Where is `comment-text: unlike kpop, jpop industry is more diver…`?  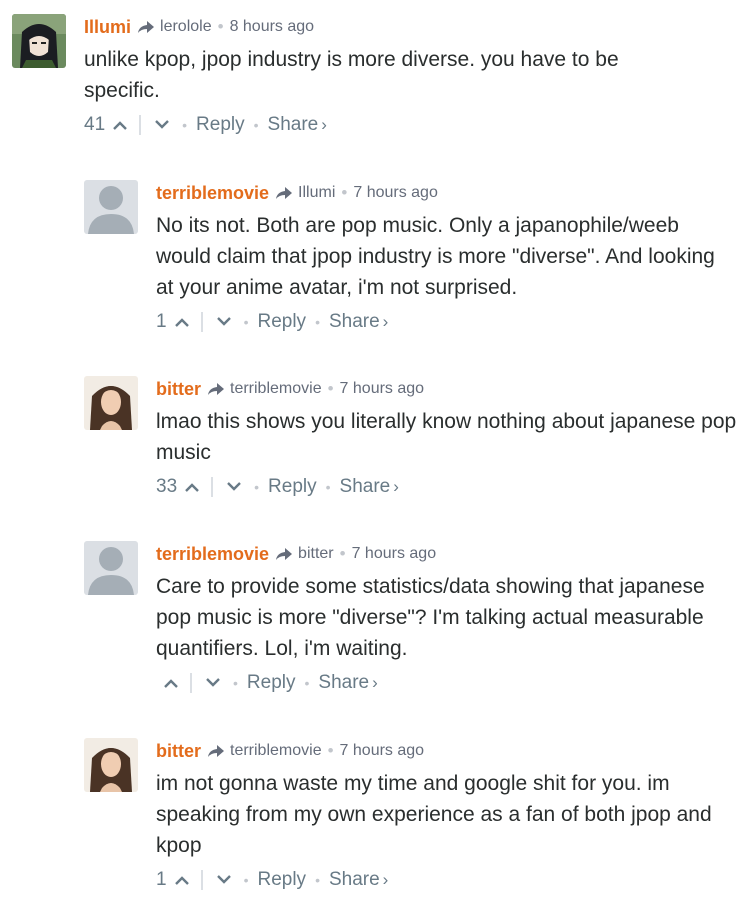 comment-text: unlike kpop, jpop industry is more diver… is located at coordinates (351, 75).